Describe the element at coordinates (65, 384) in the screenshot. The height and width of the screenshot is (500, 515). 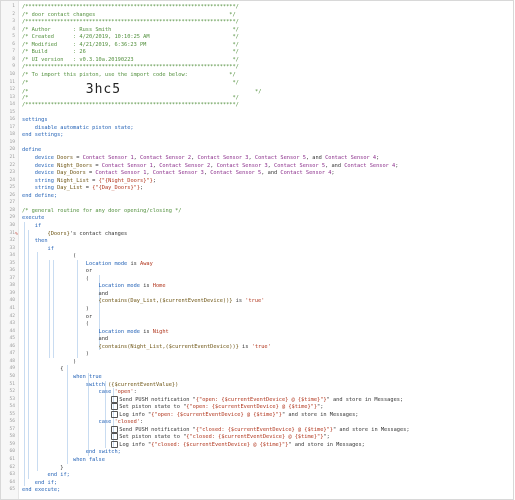
I see `code-token: switch` at that location.